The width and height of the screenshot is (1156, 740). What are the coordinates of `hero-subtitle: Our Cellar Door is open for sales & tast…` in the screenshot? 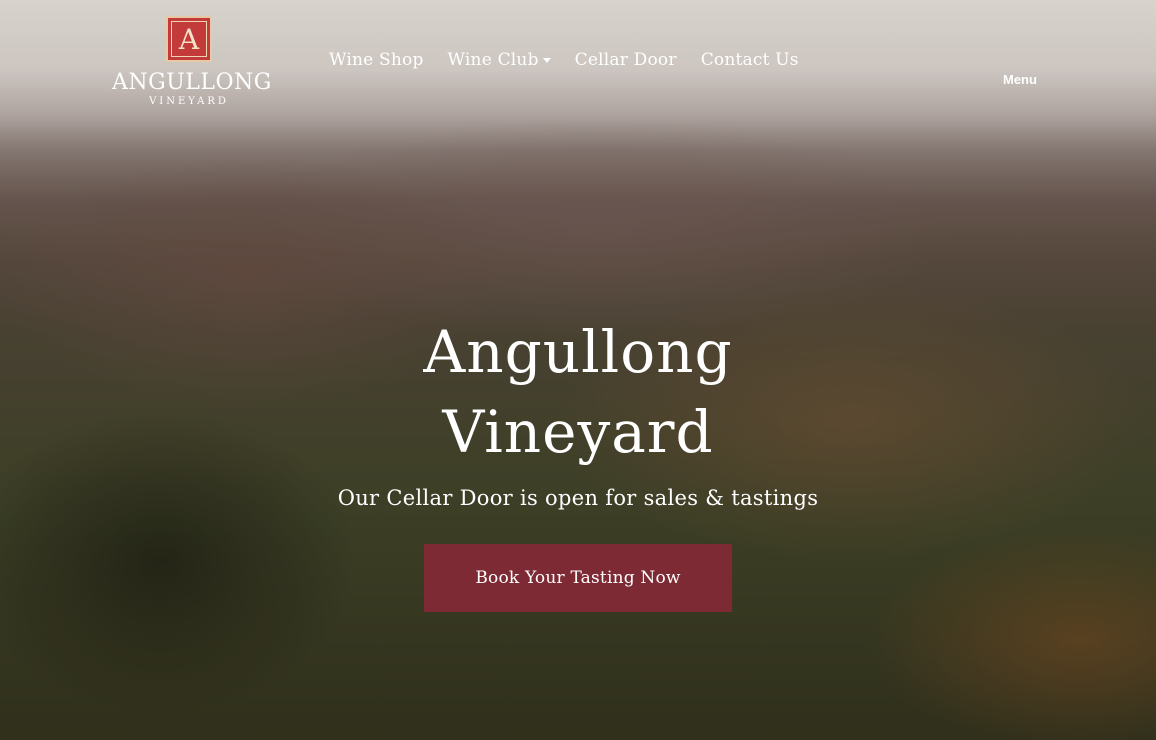 It's located at (578, 498).